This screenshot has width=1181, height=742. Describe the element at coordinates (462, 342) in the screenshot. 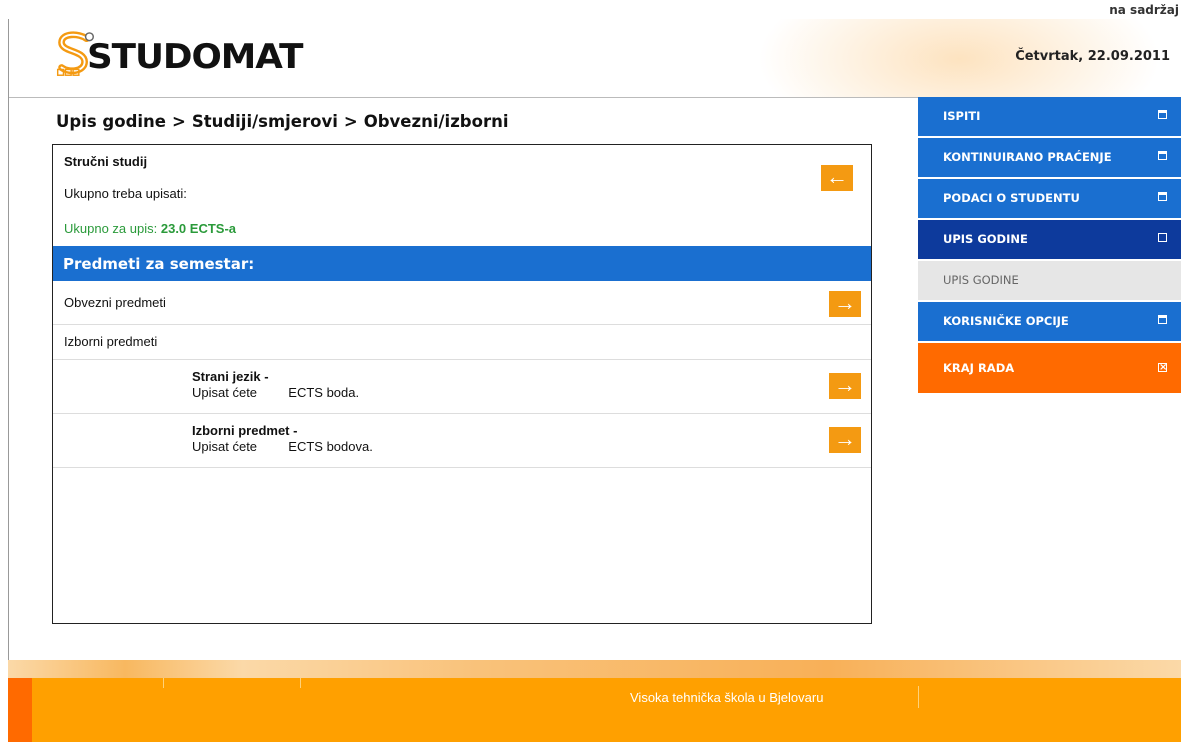

I see `elective-subjects-row: Izborni predmeti` at that location.